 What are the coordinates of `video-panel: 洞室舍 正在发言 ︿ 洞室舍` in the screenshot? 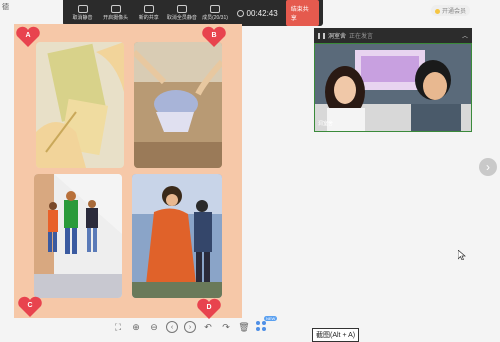 It's located at (393, 80).